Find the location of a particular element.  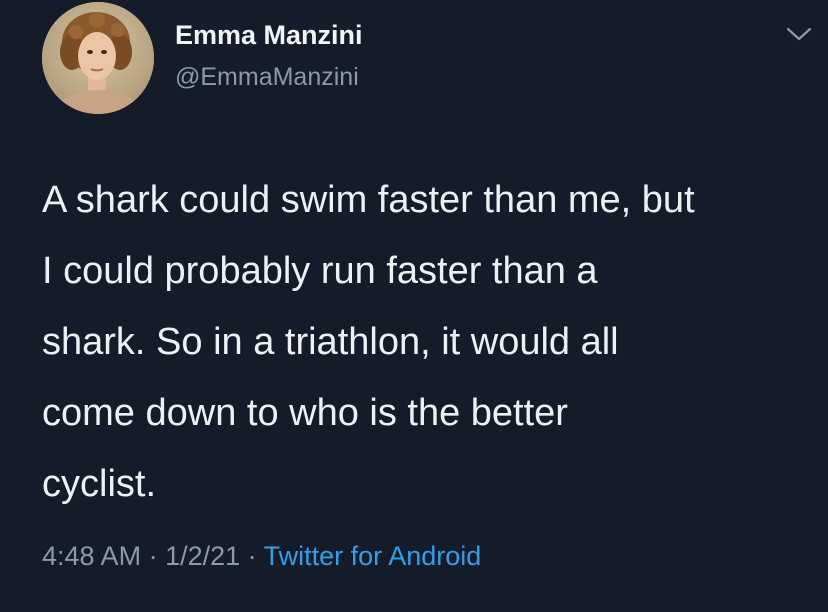

chevron-down-icon is located at coordinates (799, 34).